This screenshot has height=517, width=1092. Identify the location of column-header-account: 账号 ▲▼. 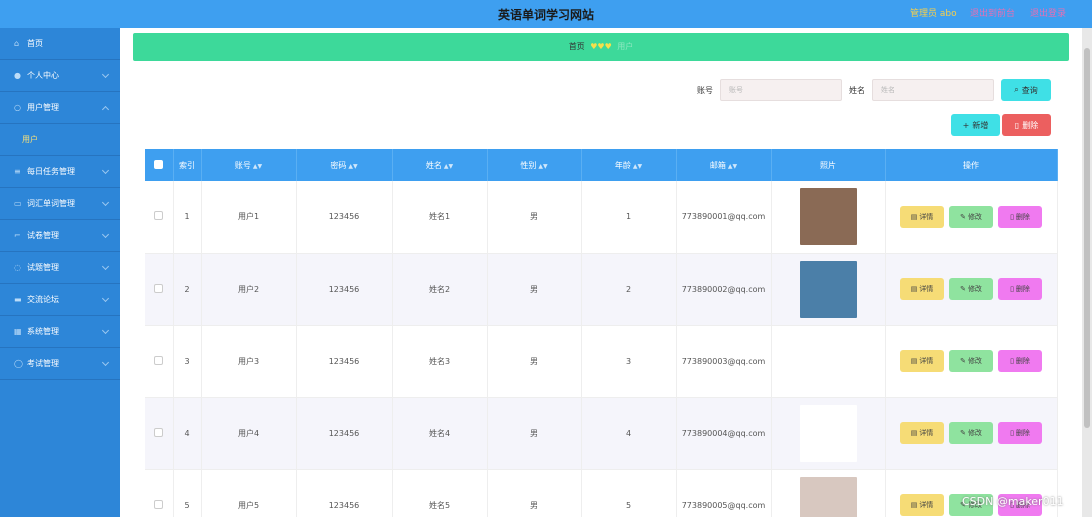
(249, 165).